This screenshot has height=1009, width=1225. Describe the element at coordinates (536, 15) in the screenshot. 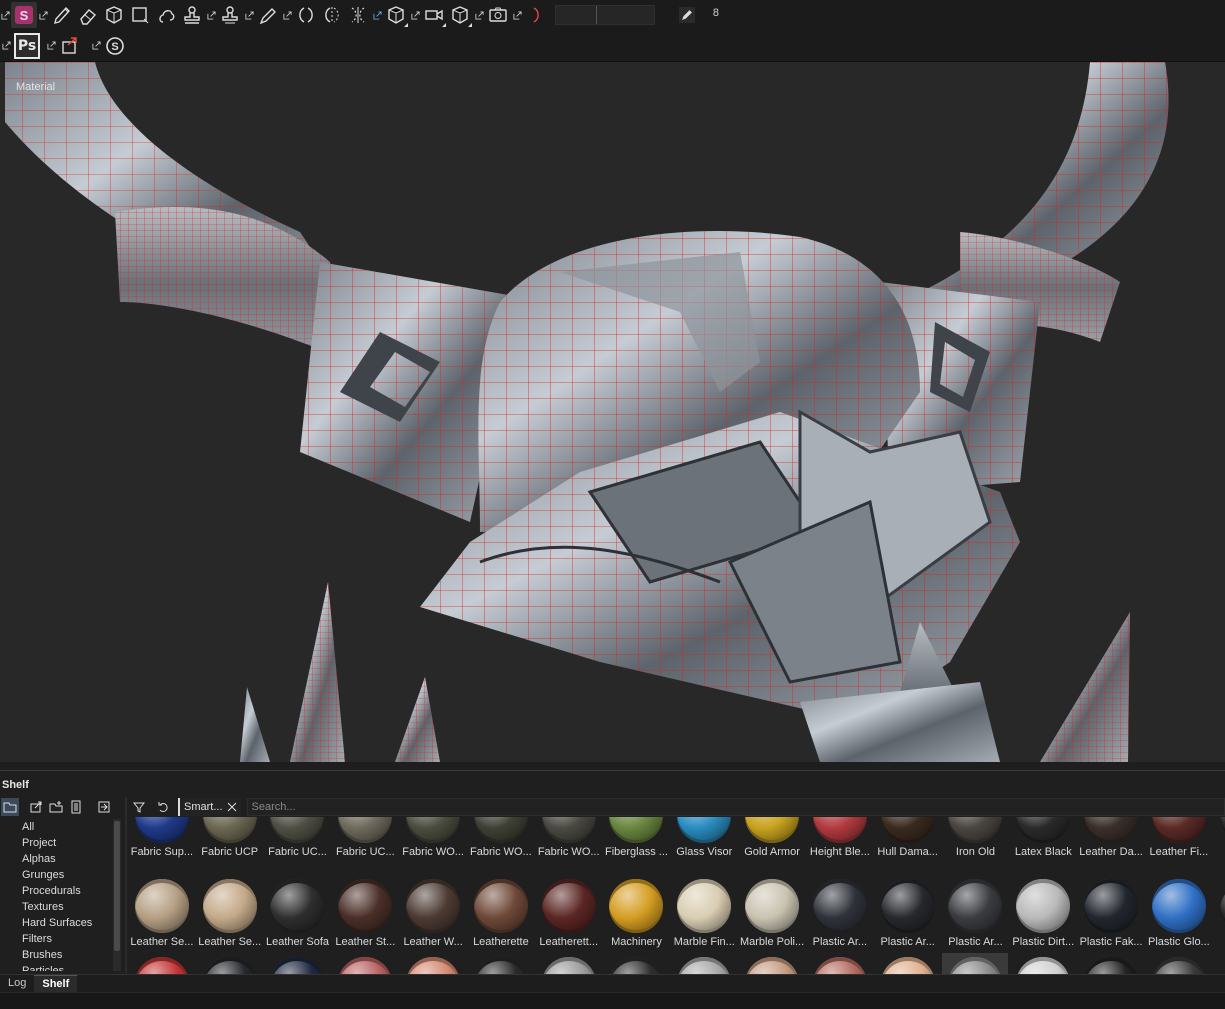

I see `symmetry-half-icon` at that location.